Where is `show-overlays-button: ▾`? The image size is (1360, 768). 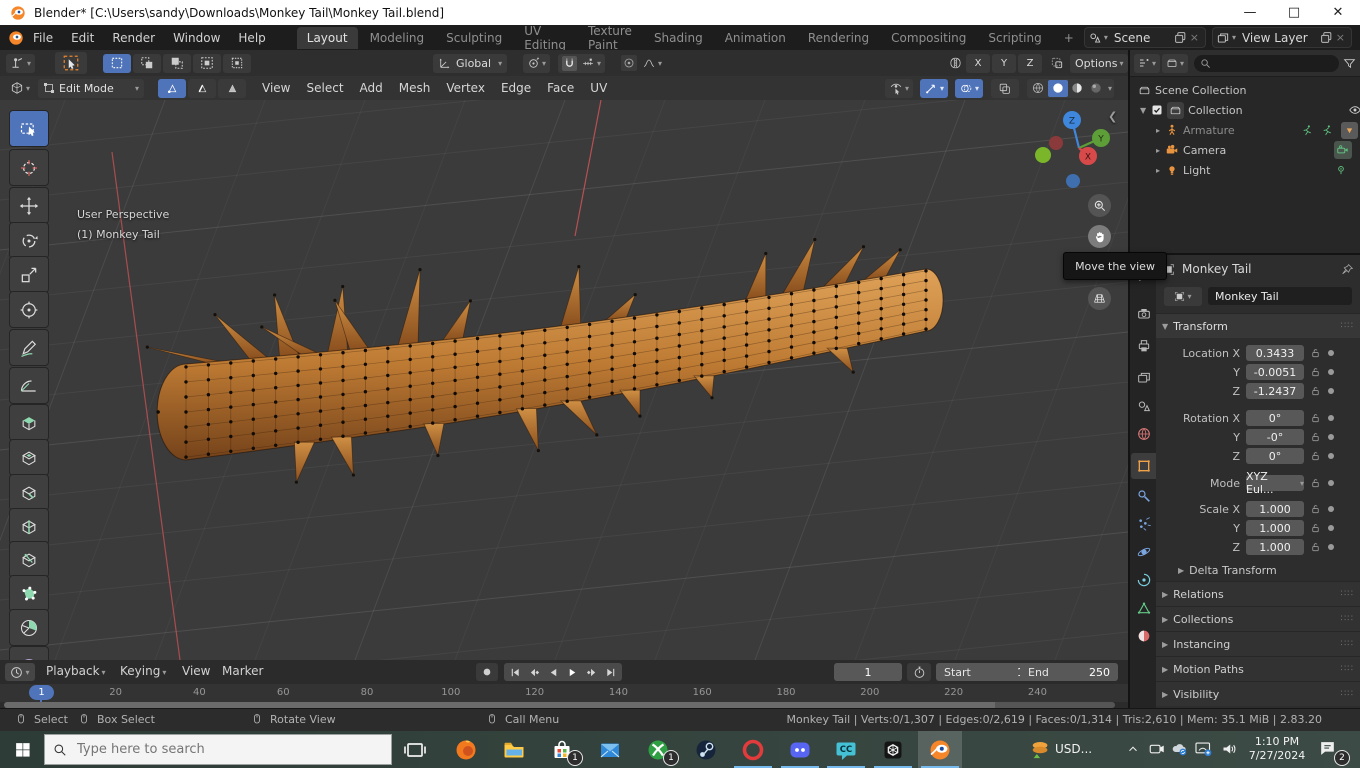
show-overlays-button: ▾ is located at coordinates (968, 88).